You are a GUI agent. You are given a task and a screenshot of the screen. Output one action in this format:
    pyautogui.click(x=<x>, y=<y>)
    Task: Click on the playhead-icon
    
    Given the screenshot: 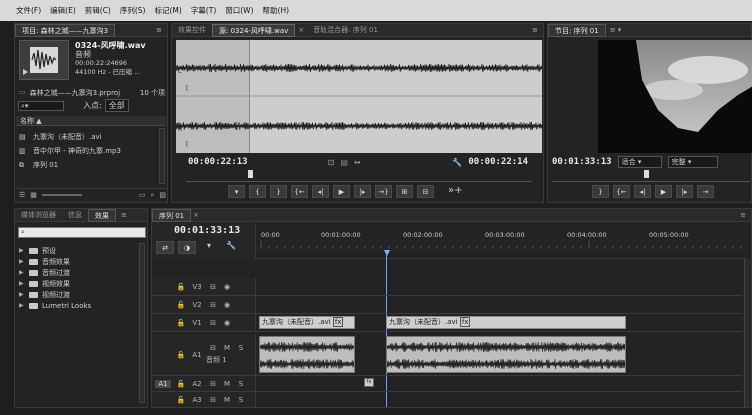 What is the action you would take?
    pyautogui.click(x=250, y=174)
    